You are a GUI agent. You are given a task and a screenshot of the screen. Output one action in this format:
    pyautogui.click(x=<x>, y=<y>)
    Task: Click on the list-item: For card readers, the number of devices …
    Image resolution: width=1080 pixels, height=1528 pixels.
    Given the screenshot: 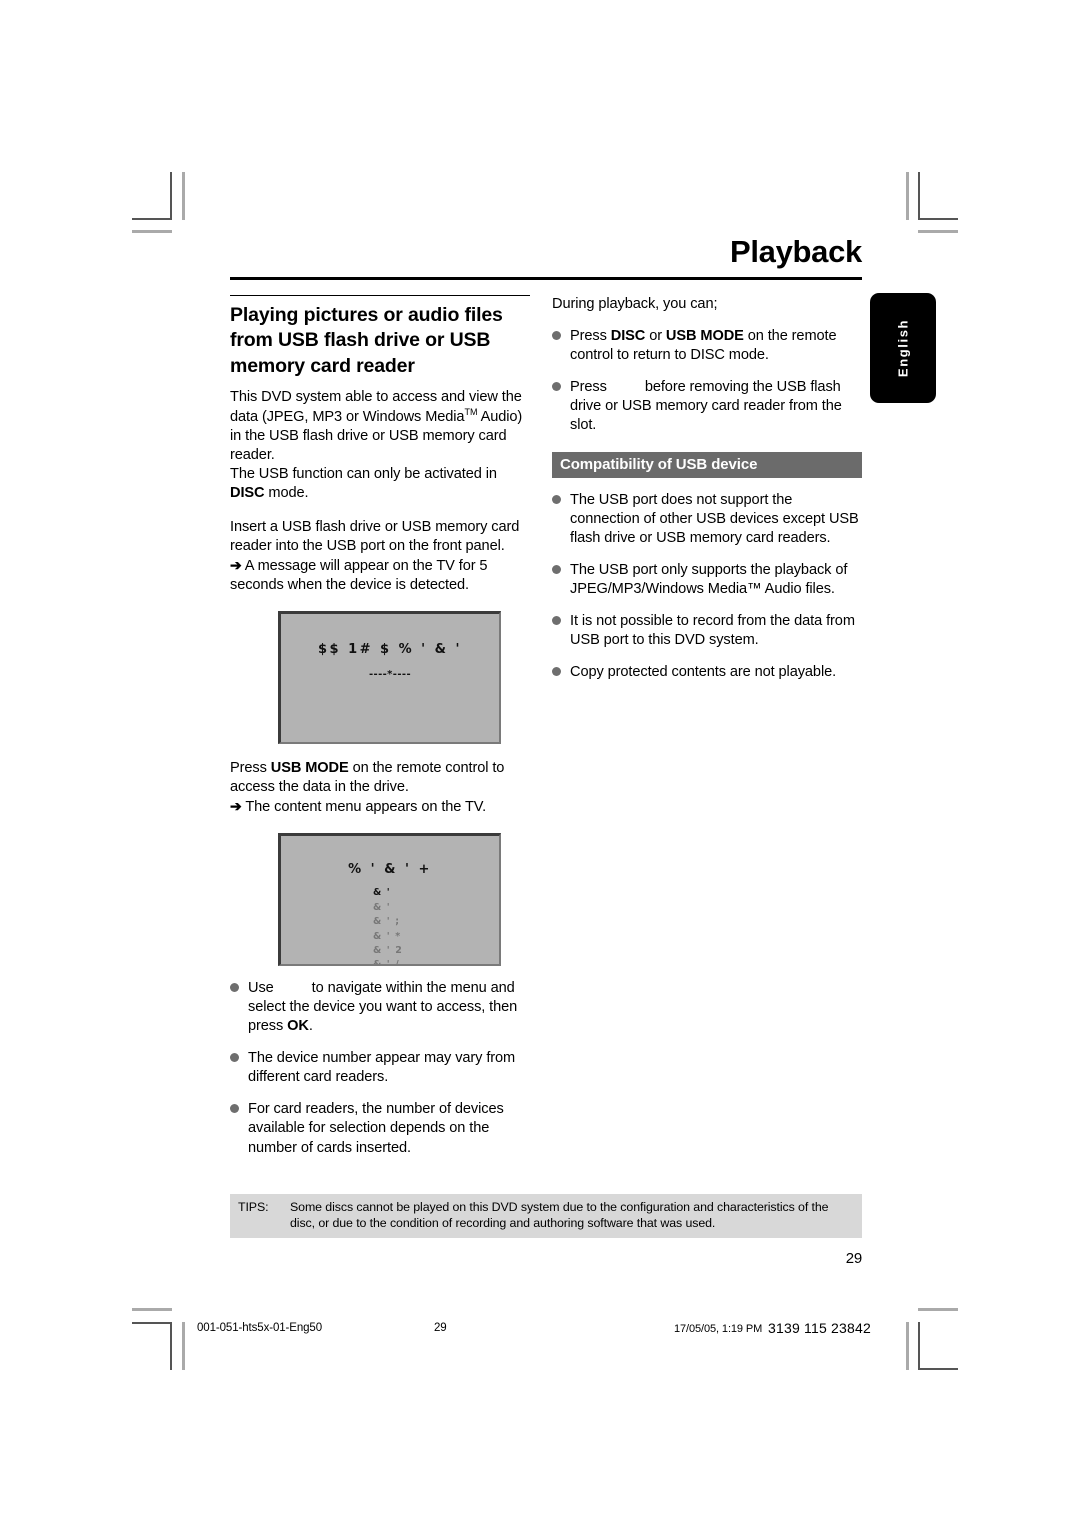 What is the action you would take?
    pyautogui.click(x=380, y=1128)
    